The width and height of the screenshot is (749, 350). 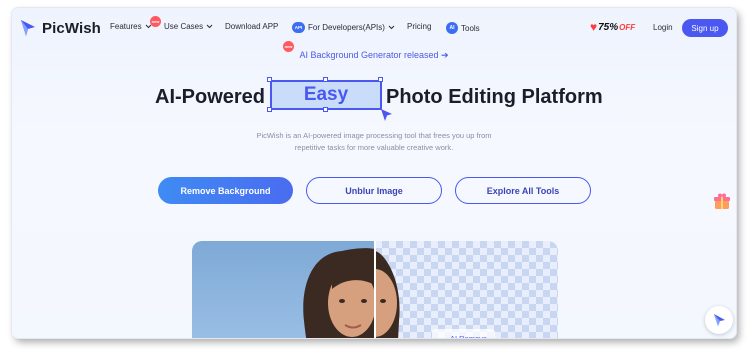 I want to click on promo-badge: ♥ 75% OFF, so click(x=612, y=27).